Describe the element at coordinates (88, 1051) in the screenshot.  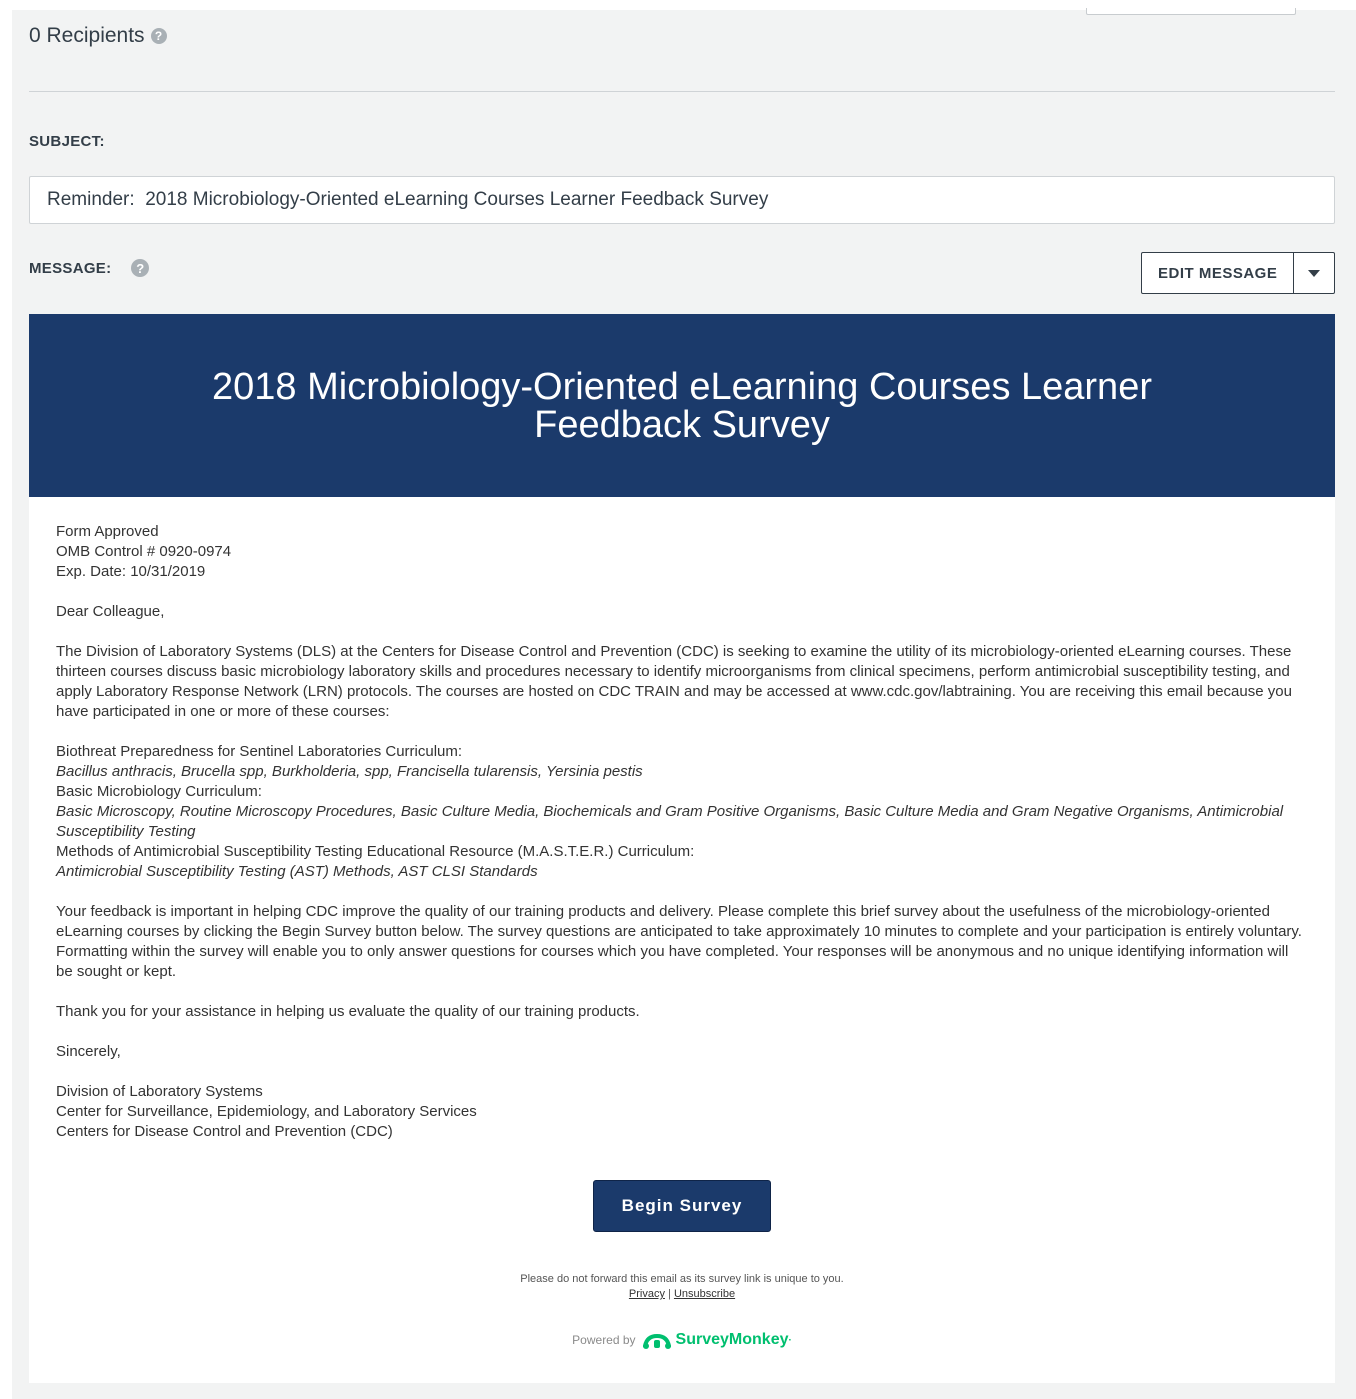
I see `closing: Sincerely,` at that location.